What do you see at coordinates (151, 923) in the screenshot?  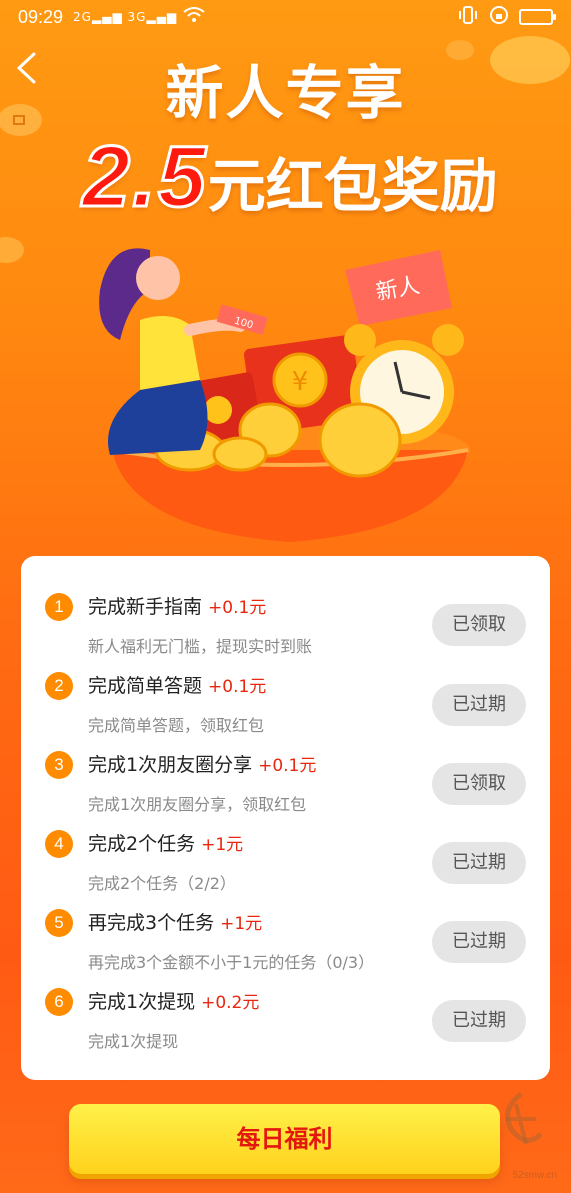 I see `task-name: 再完成3个任务` at bounding box center [151, 923].